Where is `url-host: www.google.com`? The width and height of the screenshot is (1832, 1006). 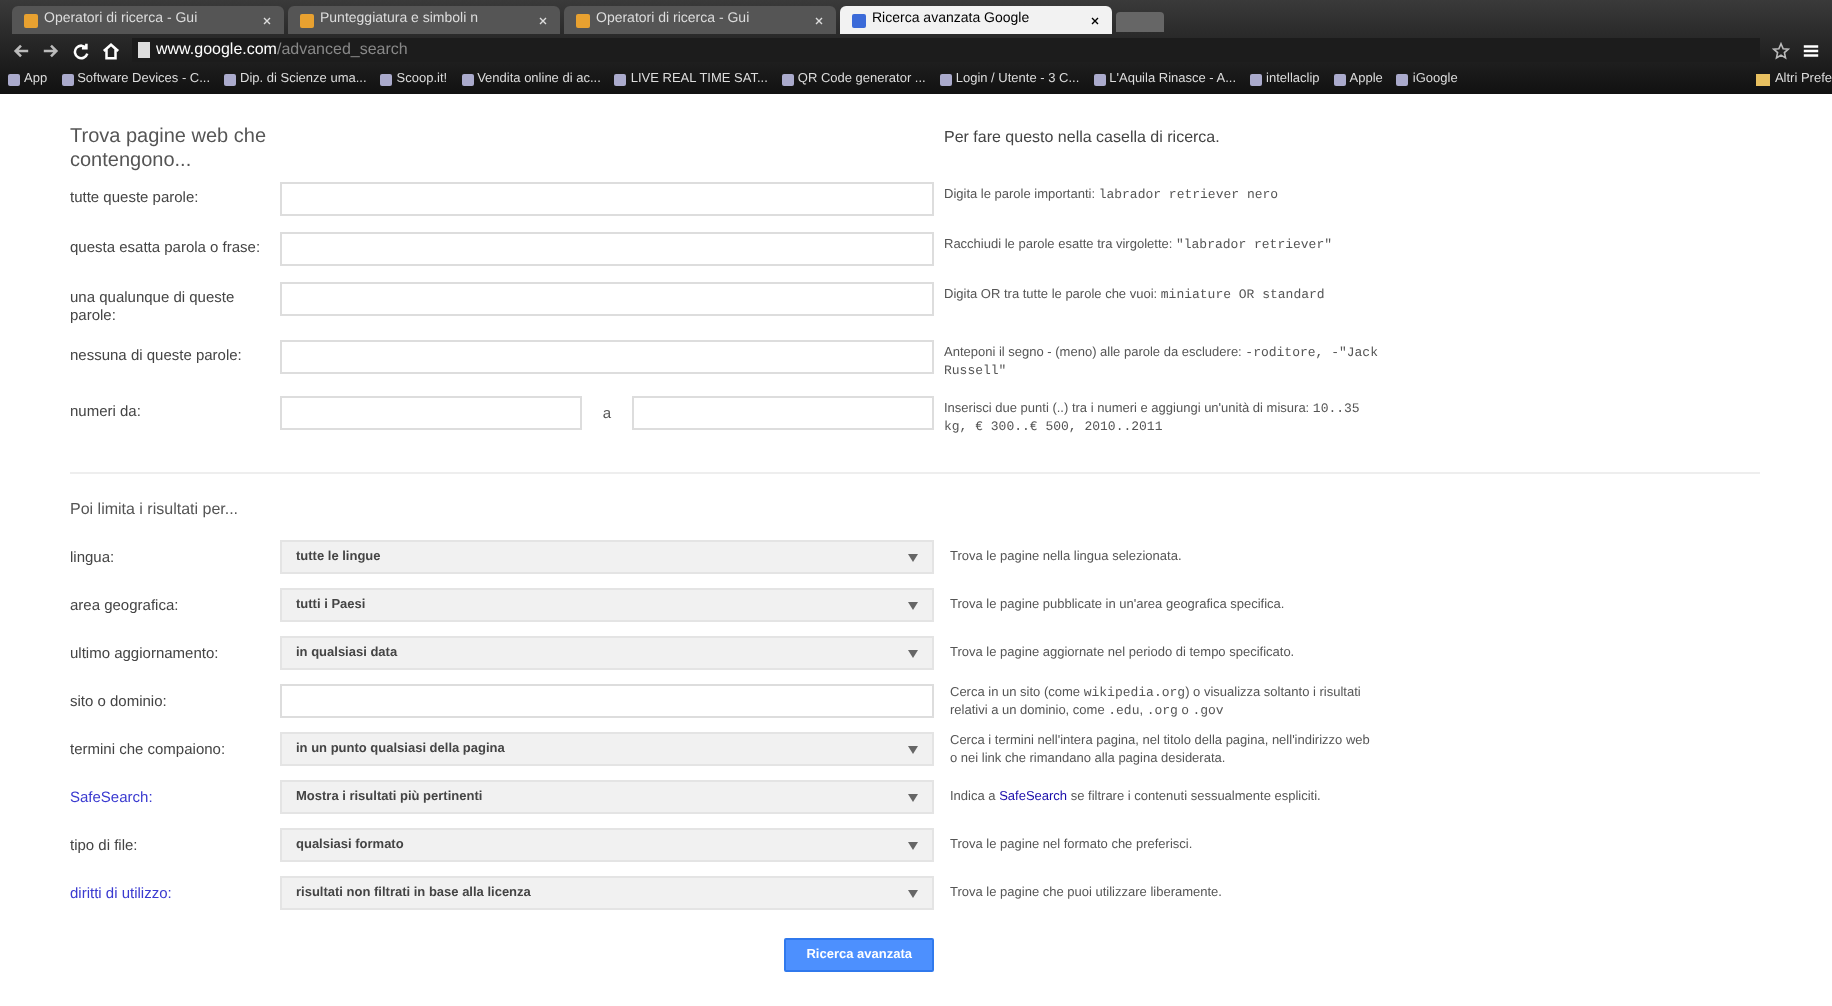
url-host: www.google.com is located at coordinates (216, 50).